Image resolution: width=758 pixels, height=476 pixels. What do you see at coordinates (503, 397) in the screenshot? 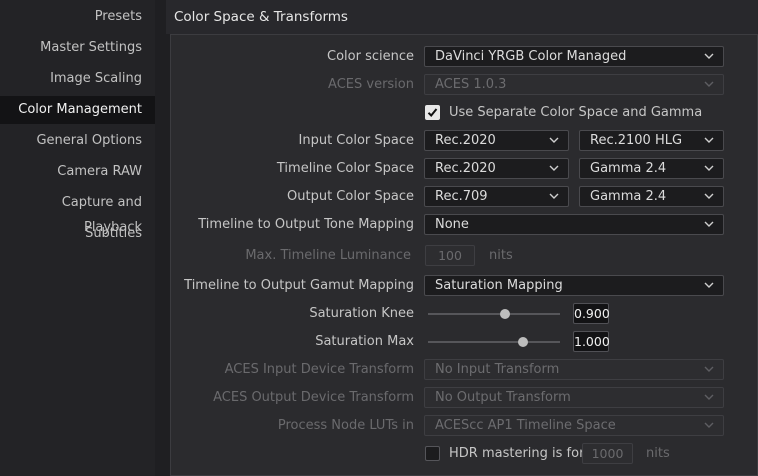
I see `aces-odt-value: No Output Transform` at bounding box center [503, 397].